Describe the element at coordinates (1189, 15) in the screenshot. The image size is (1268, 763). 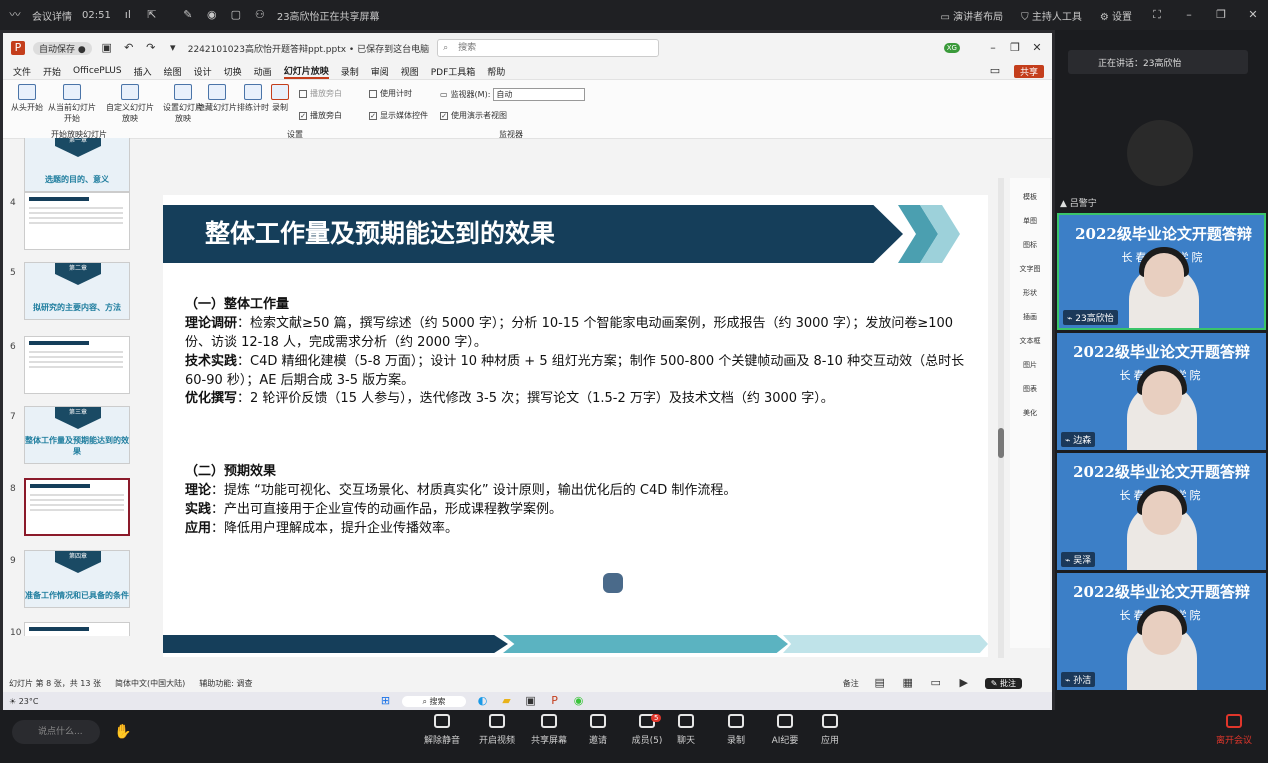
I see `minimize-icon: –` at that location.